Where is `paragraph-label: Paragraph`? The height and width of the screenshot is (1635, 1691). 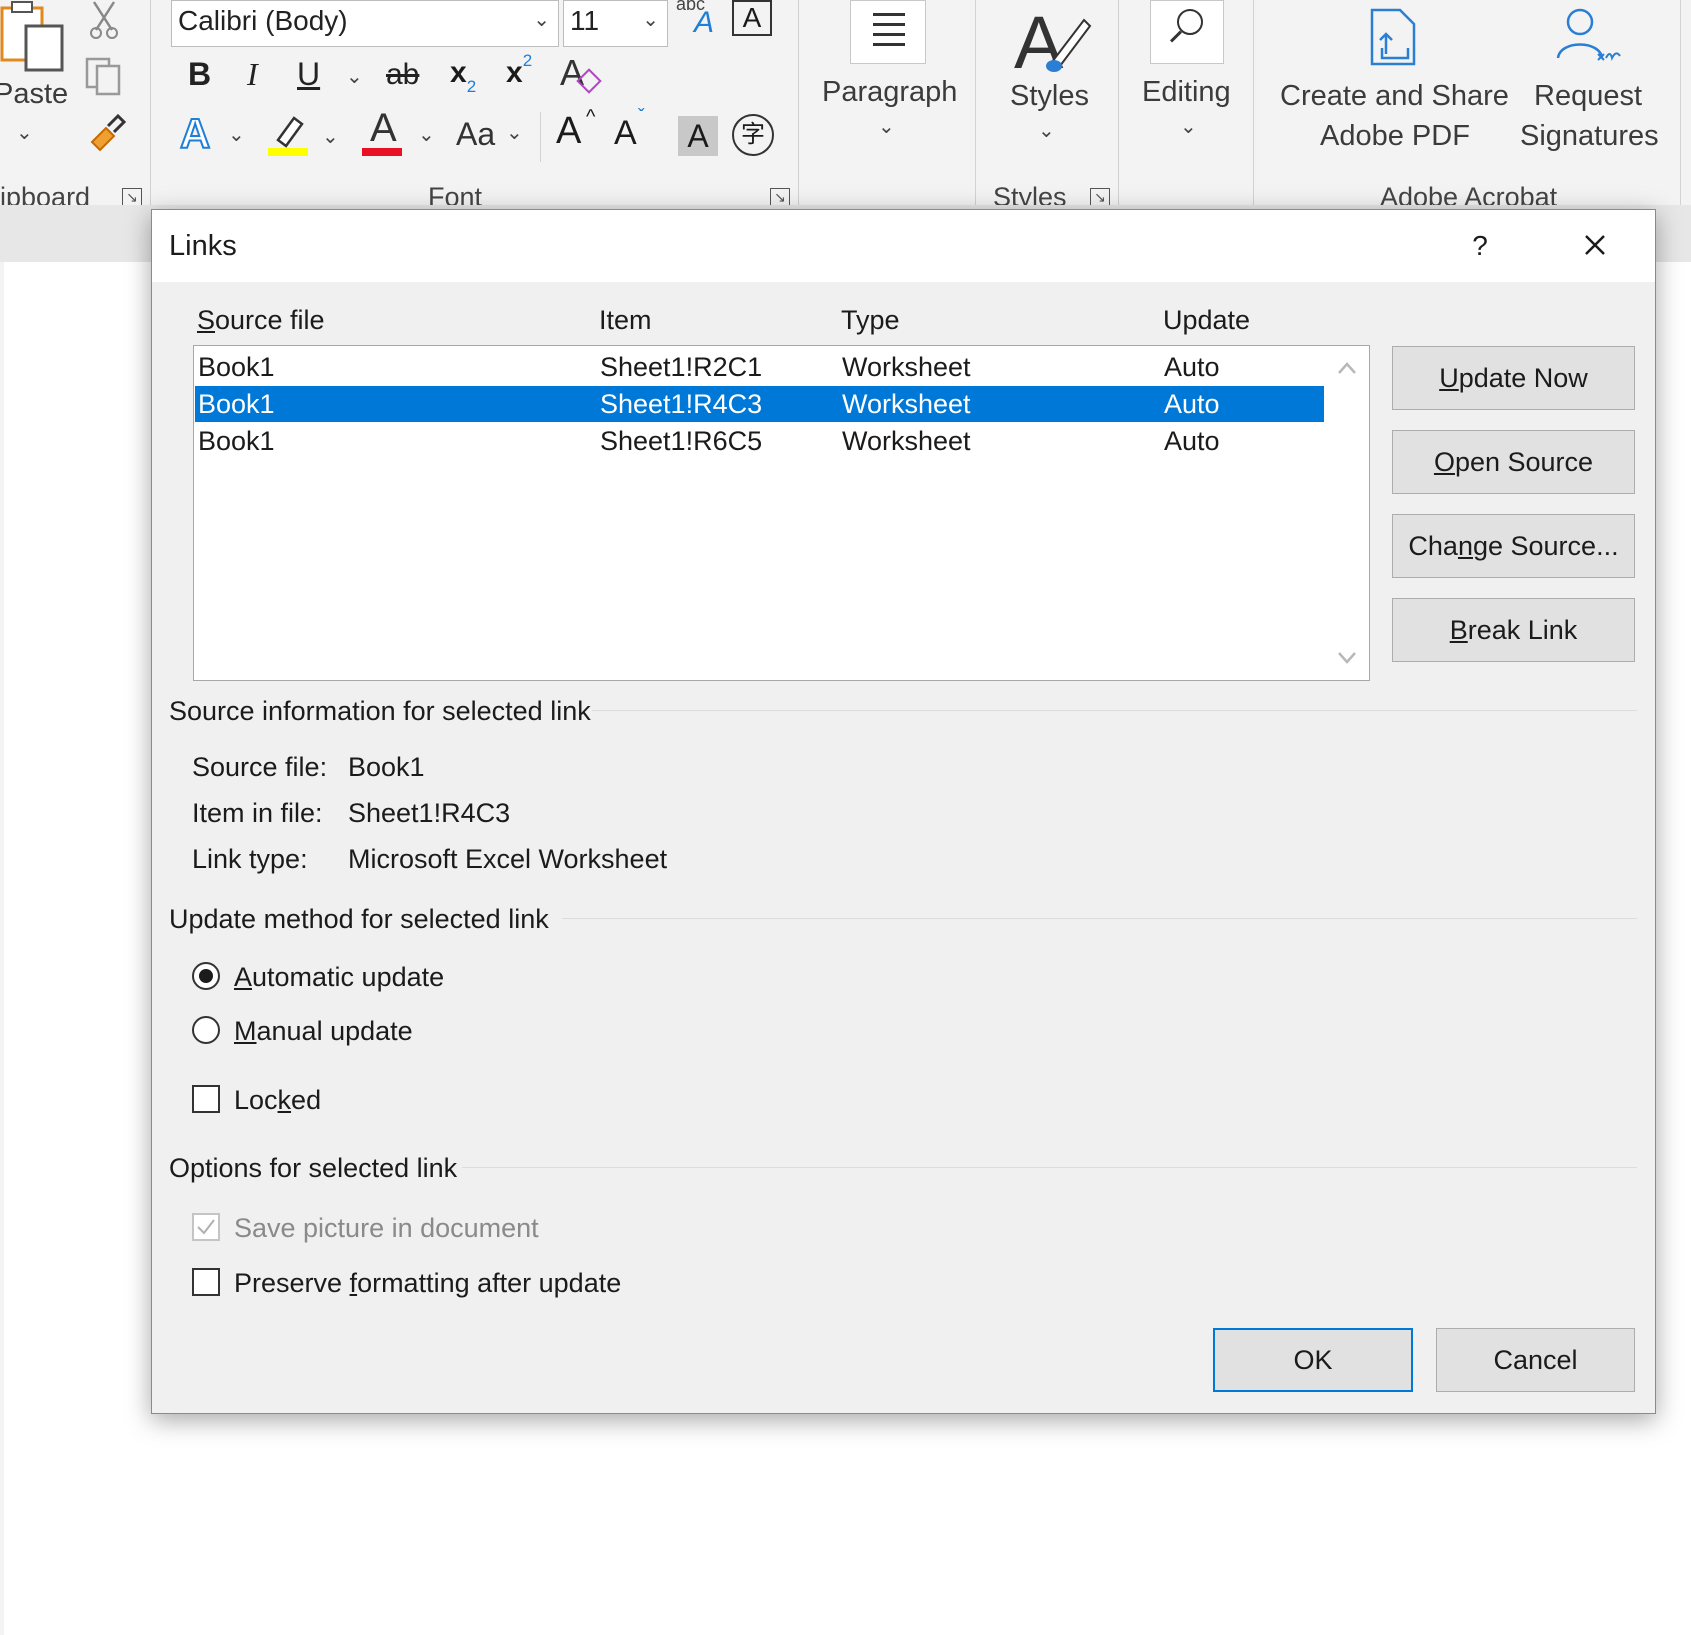
paragraph-label: Paragraph is located at coordinates (890, 92).